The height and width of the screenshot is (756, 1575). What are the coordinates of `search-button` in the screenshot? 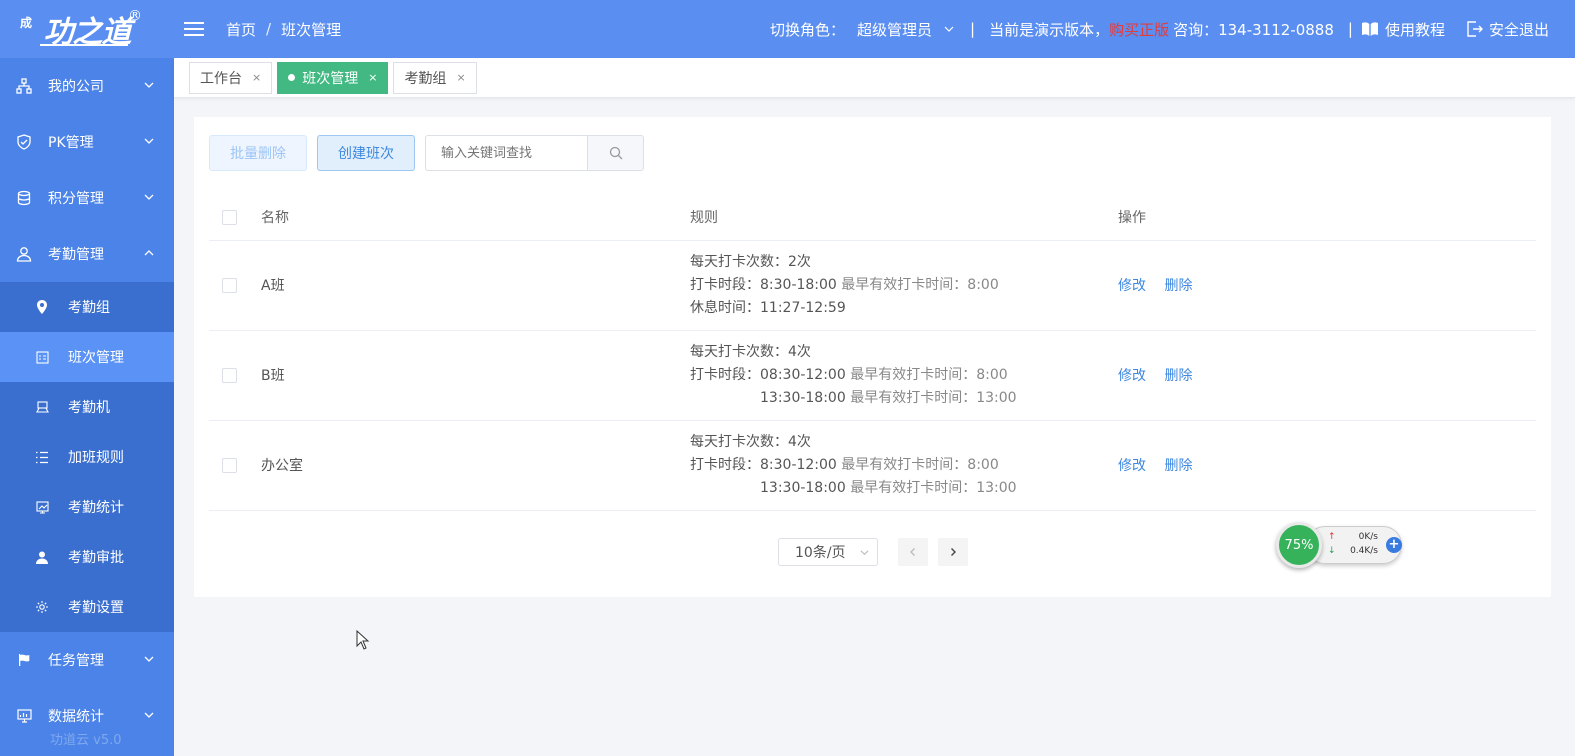 It's located at (615, 153).